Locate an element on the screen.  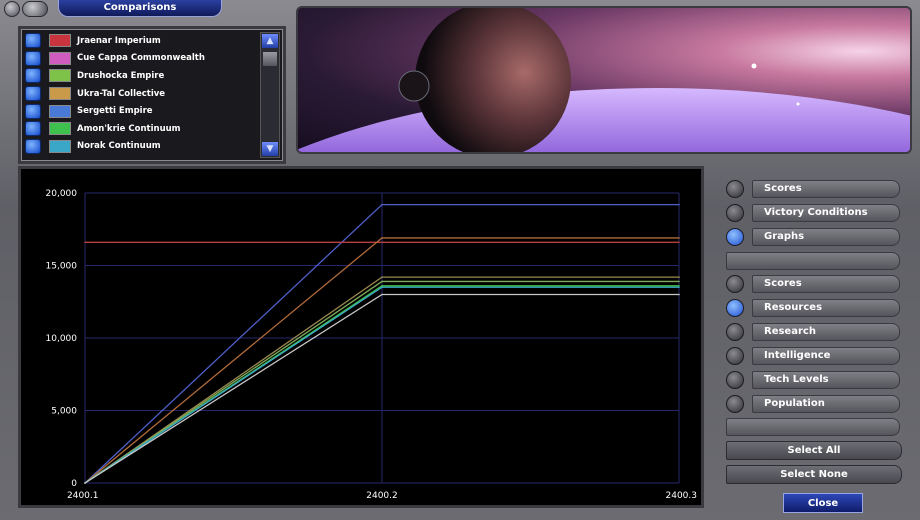
graph-scores-button: Scores is located at coordinates (813, 284).